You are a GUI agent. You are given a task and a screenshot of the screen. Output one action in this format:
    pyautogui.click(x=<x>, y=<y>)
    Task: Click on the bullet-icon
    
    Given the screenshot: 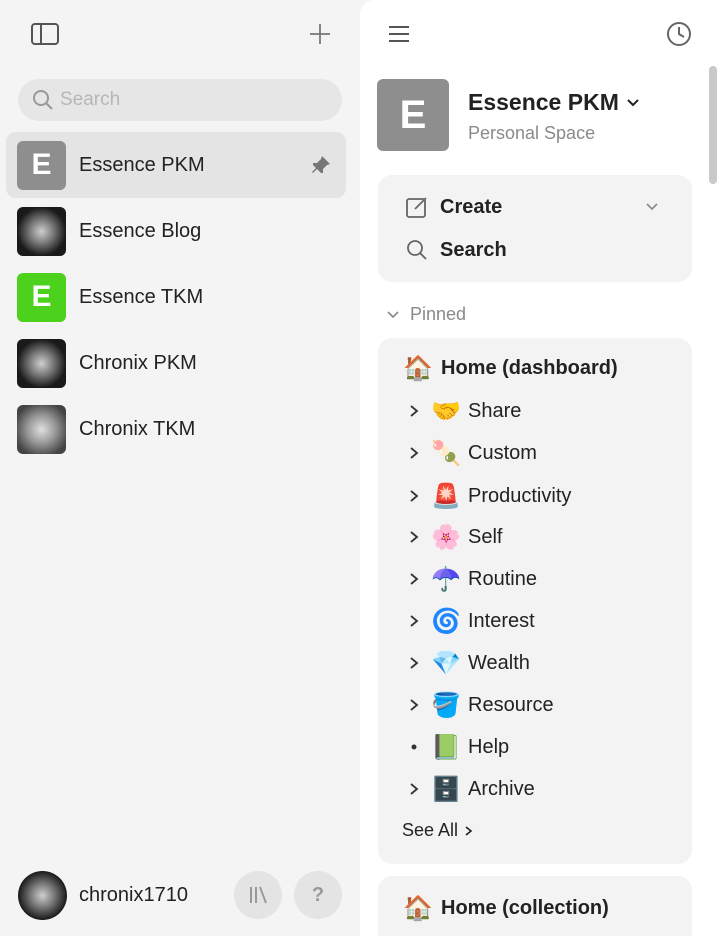 What is the action you would take?
    pyautogui.click(x=414, y=747)
    